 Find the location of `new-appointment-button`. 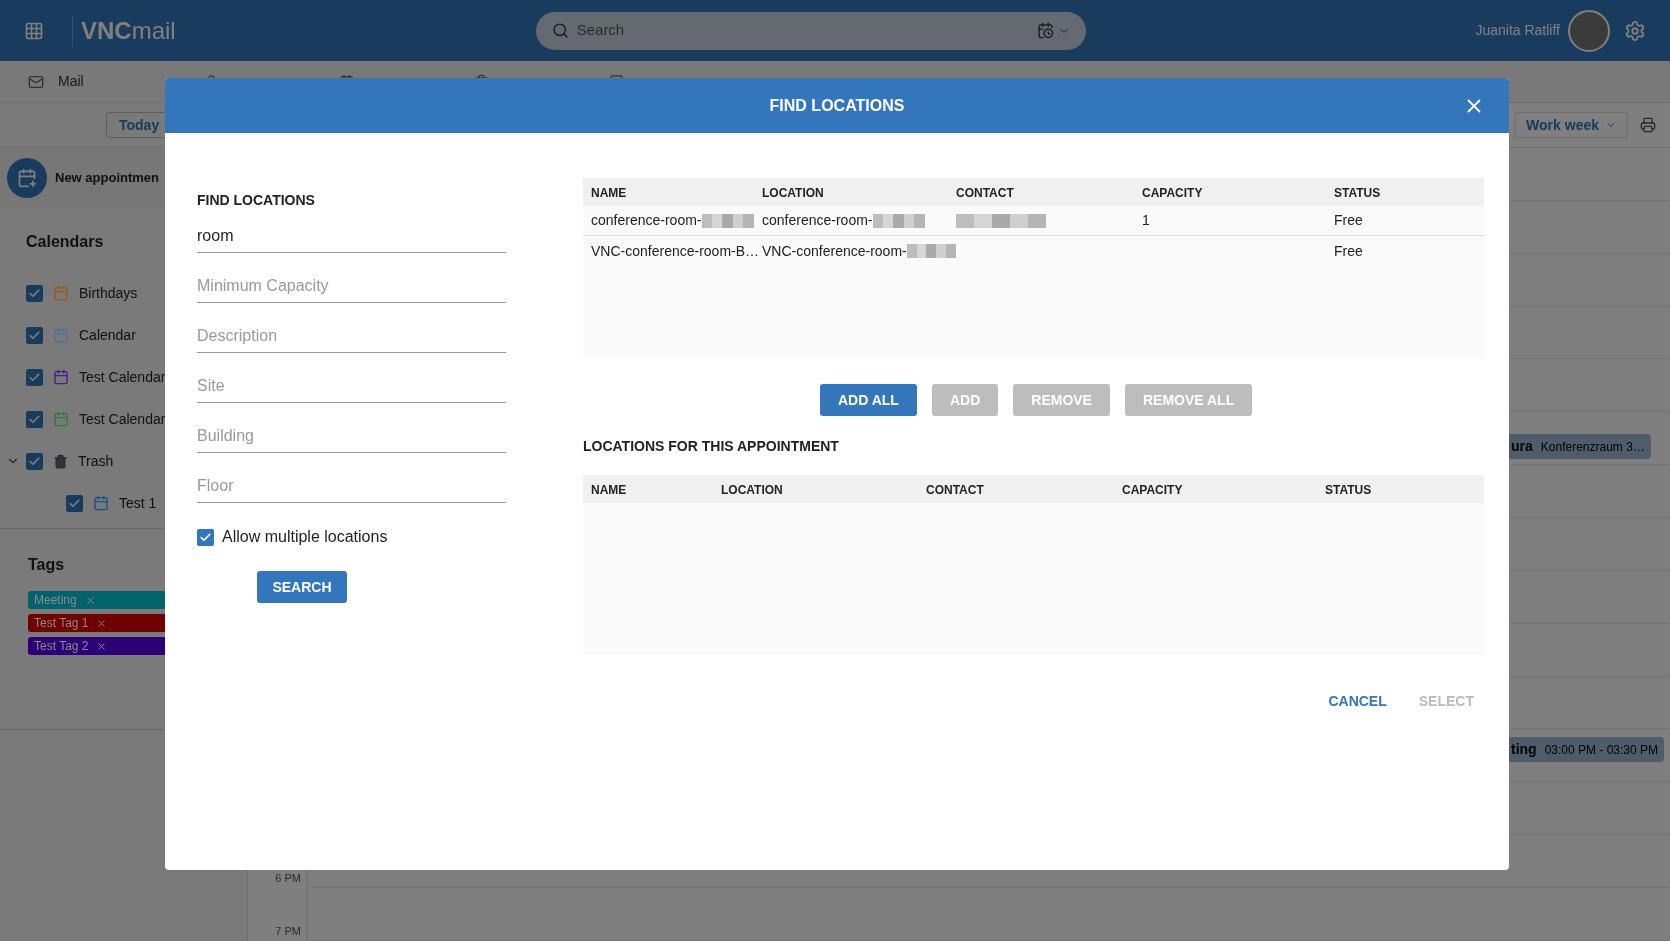

new-appointment-button is located at coordinates (27, 178).